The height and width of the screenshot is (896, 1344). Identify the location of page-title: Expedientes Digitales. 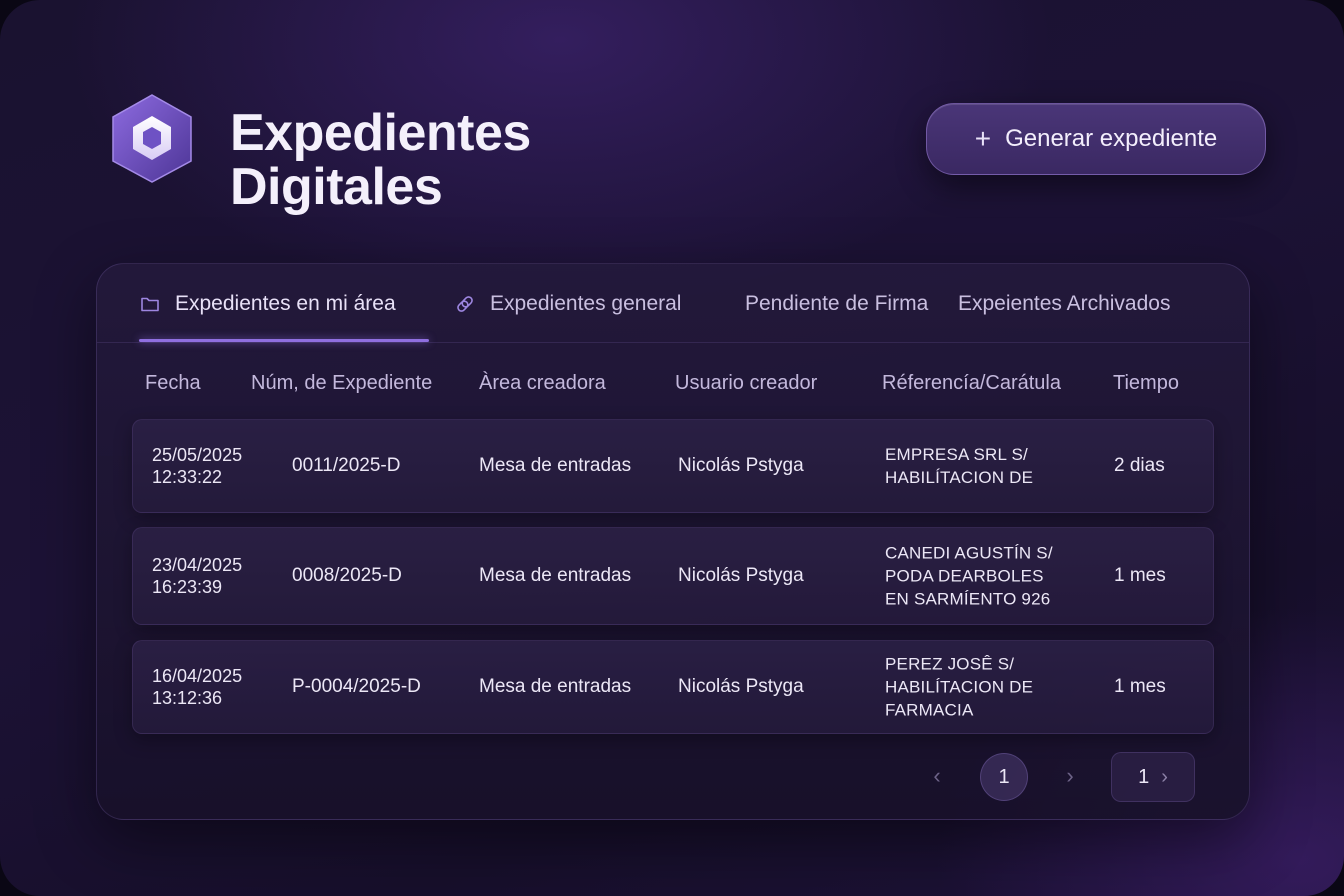
(380, 160).